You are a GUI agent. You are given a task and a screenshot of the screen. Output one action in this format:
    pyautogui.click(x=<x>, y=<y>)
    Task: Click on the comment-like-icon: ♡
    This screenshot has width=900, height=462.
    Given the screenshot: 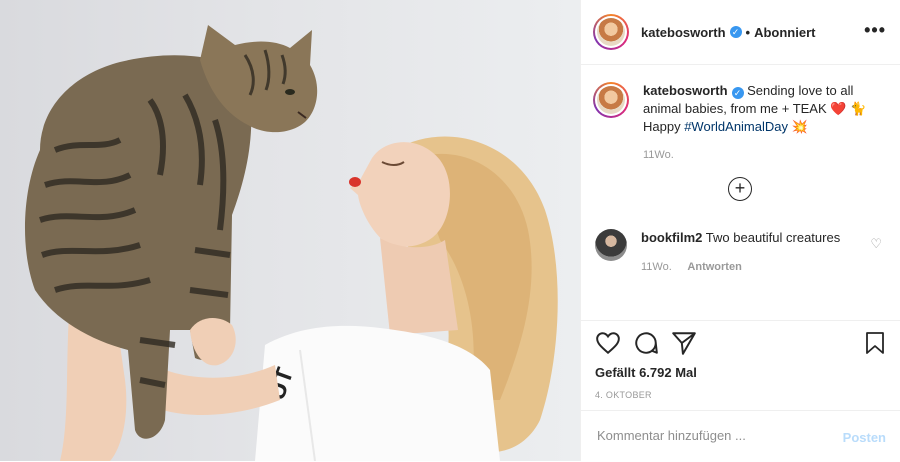 What is the action you would take?
    pyautogui.click(x=876, y=244)
    